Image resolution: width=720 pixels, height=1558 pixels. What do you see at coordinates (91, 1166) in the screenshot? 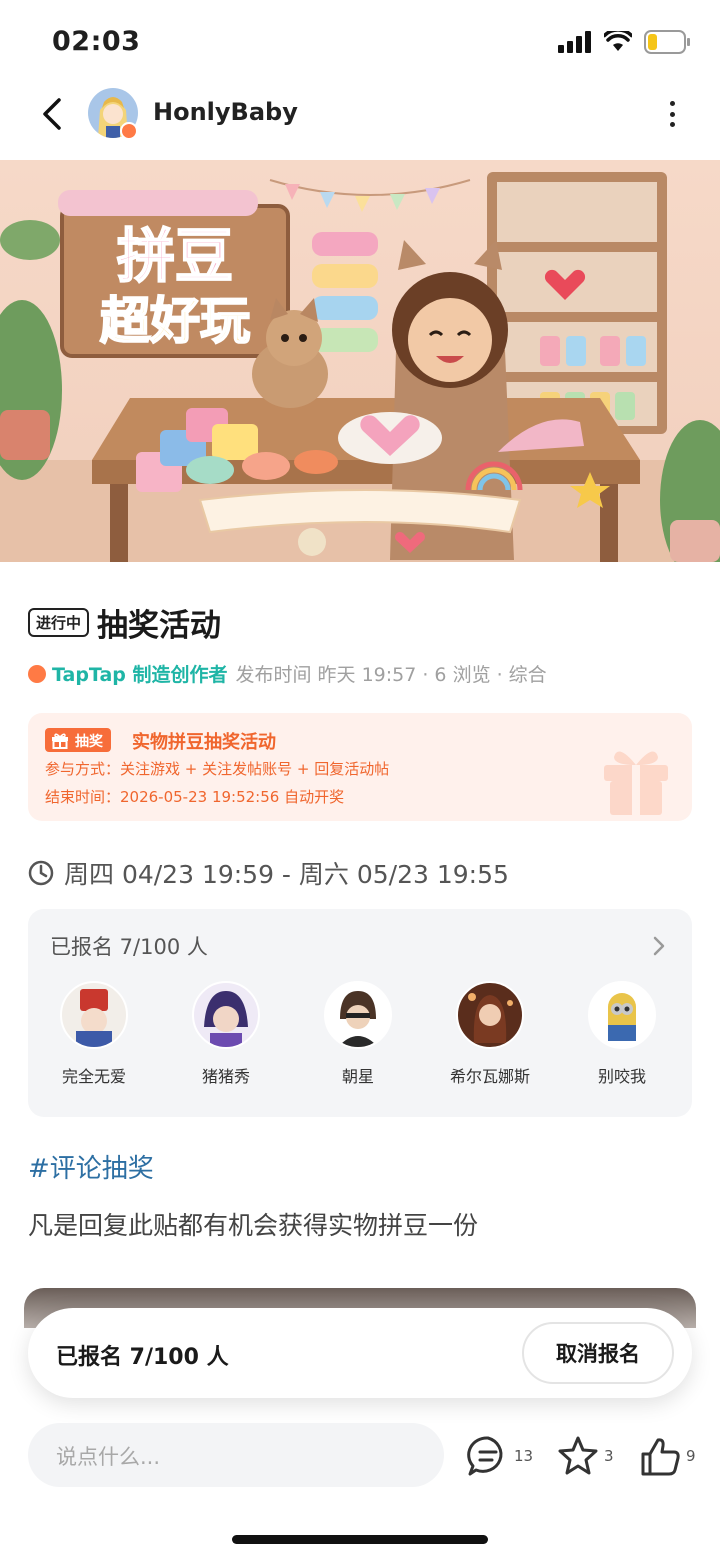
I see `hashtag-link: #评论抽奖` at bounding box center [91, 1166].